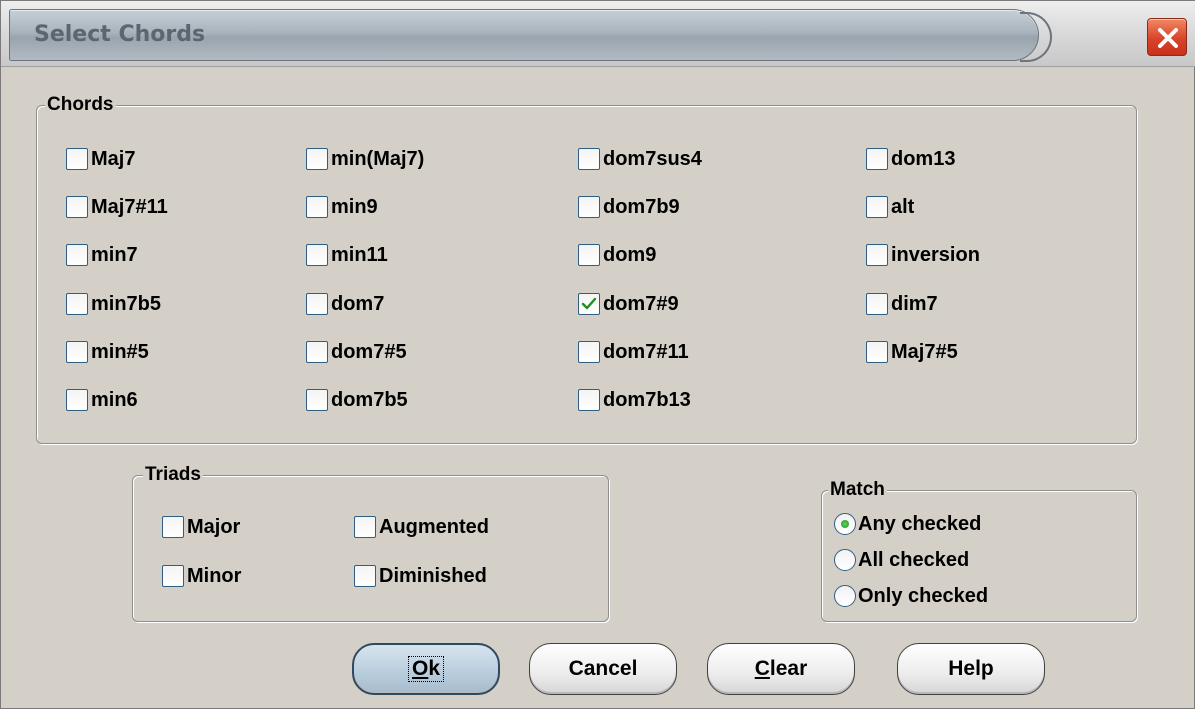 The height and width of the screenshot is (709, 1195). Describe the element at coordinates (129, 207) in the screenshot. I see `checkbox-label: Maj7#11` at that location.